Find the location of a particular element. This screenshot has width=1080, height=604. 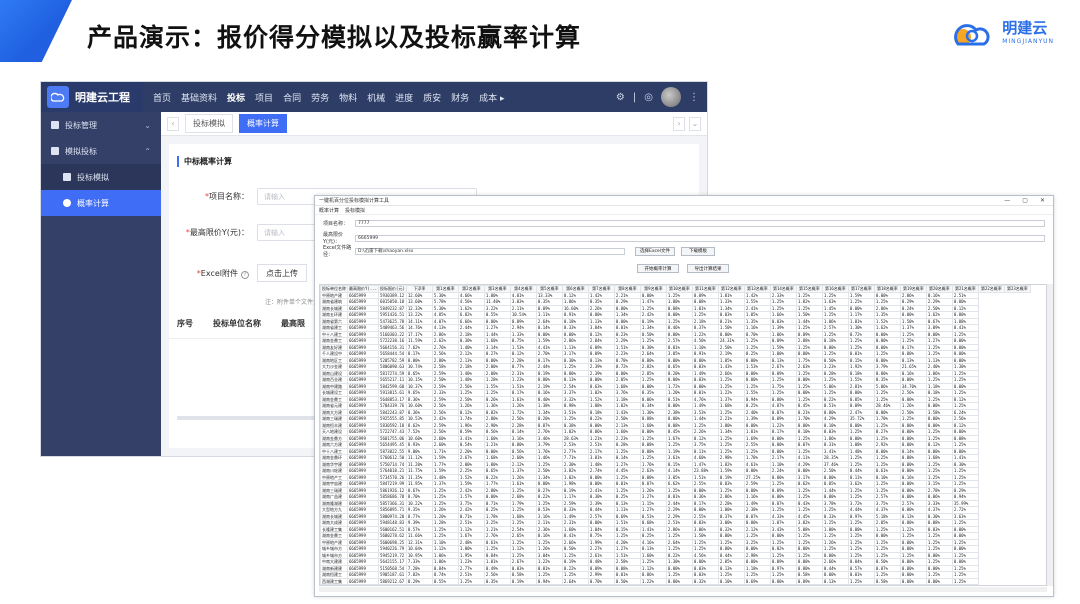

tab-scroll-right-icon: › is located at coordinates (679, 123).